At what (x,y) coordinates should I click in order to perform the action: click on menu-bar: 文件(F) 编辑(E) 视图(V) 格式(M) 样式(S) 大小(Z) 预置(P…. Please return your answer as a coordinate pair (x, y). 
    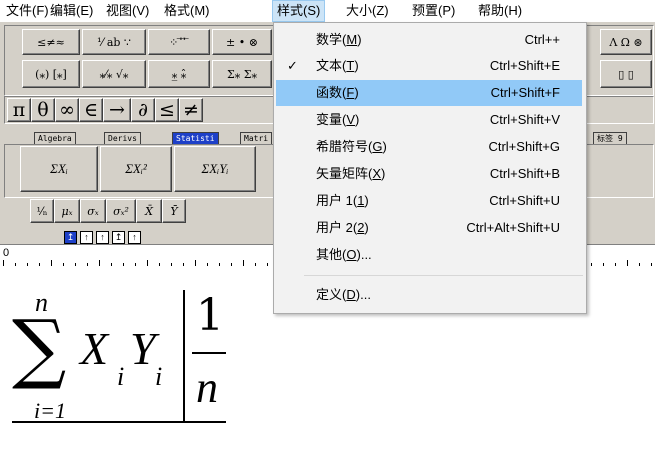
    Looking at the image, I should click on (327, 11).